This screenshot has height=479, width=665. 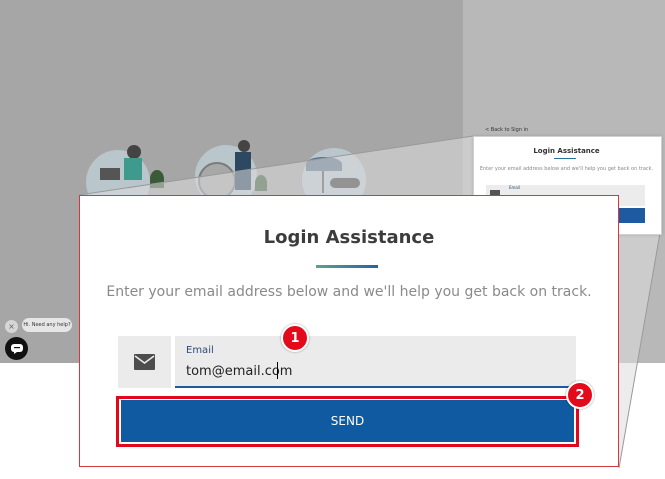 What do you see at coordinates (200, 350) in the screenshot?
I see `email-field-label: Email` at bounding box center [200, 350].